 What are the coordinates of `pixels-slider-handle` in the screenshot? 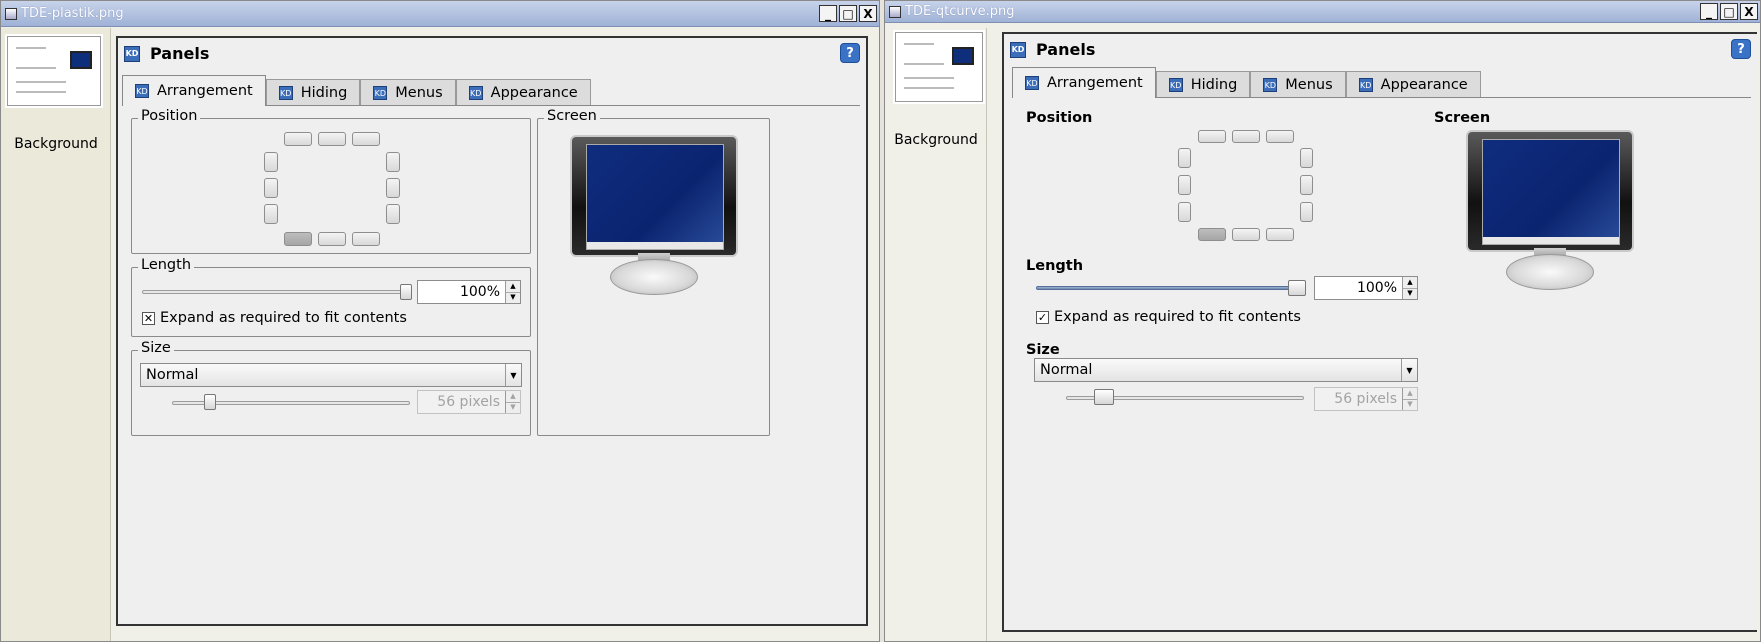 It's located at (210, 402).